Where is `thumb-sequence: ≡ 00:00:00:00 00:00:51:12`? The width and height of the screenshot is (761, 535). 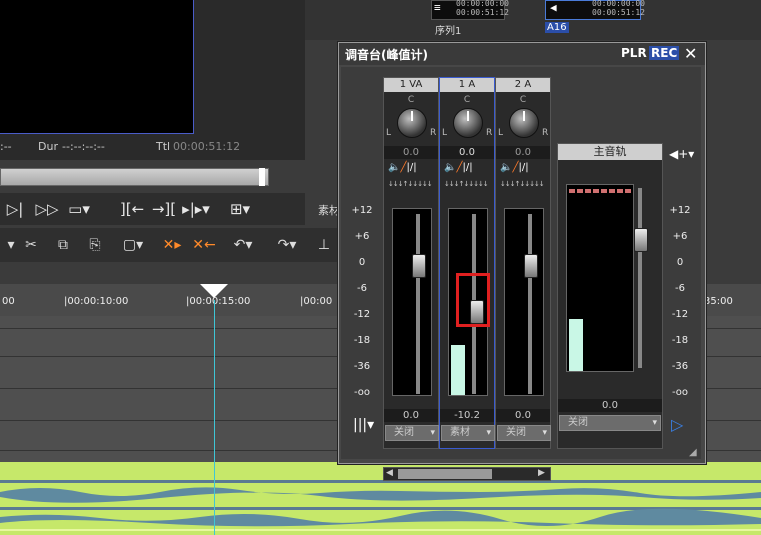
thumb-sequence: ≡ 00:00:00:00 00:00:51:12 is located at coordinates (470, 10).